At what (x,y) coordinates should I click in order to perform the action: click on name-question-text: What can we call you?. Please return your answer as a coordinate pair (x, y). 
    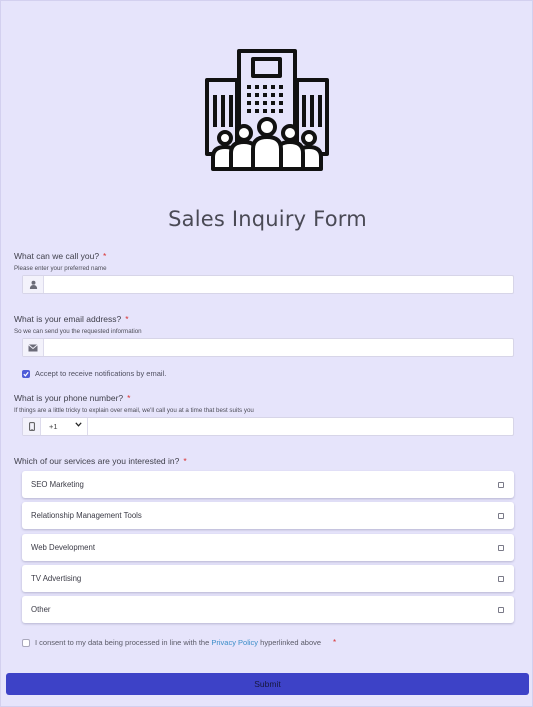
    Looking at the image, I should click on (57, 256).